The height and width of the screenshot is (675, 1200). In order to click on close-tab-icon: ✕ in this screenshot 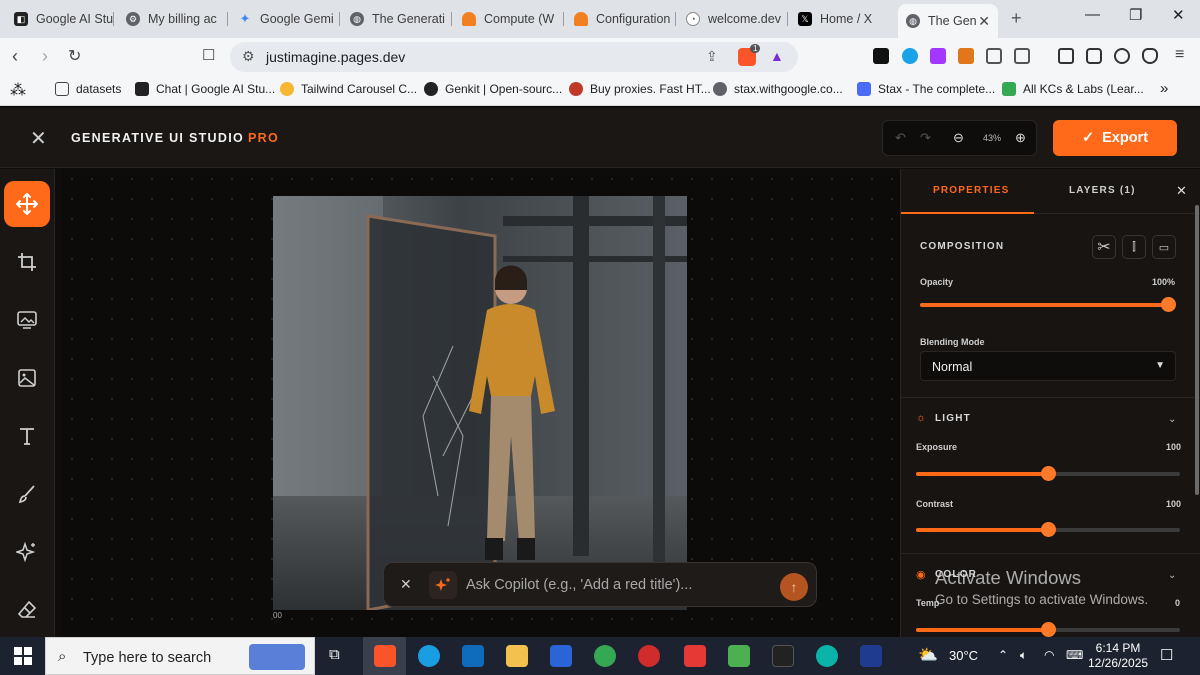, I will do `click(984, 21)`.